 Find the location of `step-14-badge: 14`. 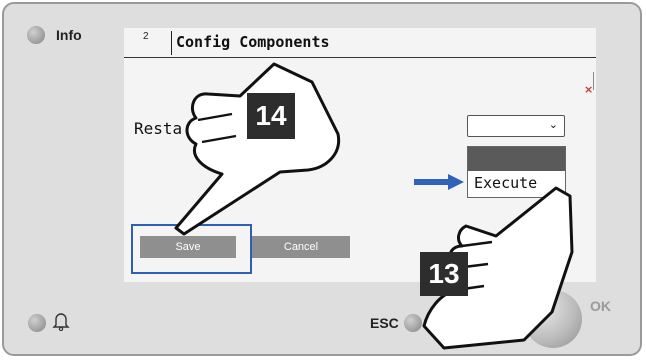

step-14-badge: 14 is located at coordinates (271, 116).